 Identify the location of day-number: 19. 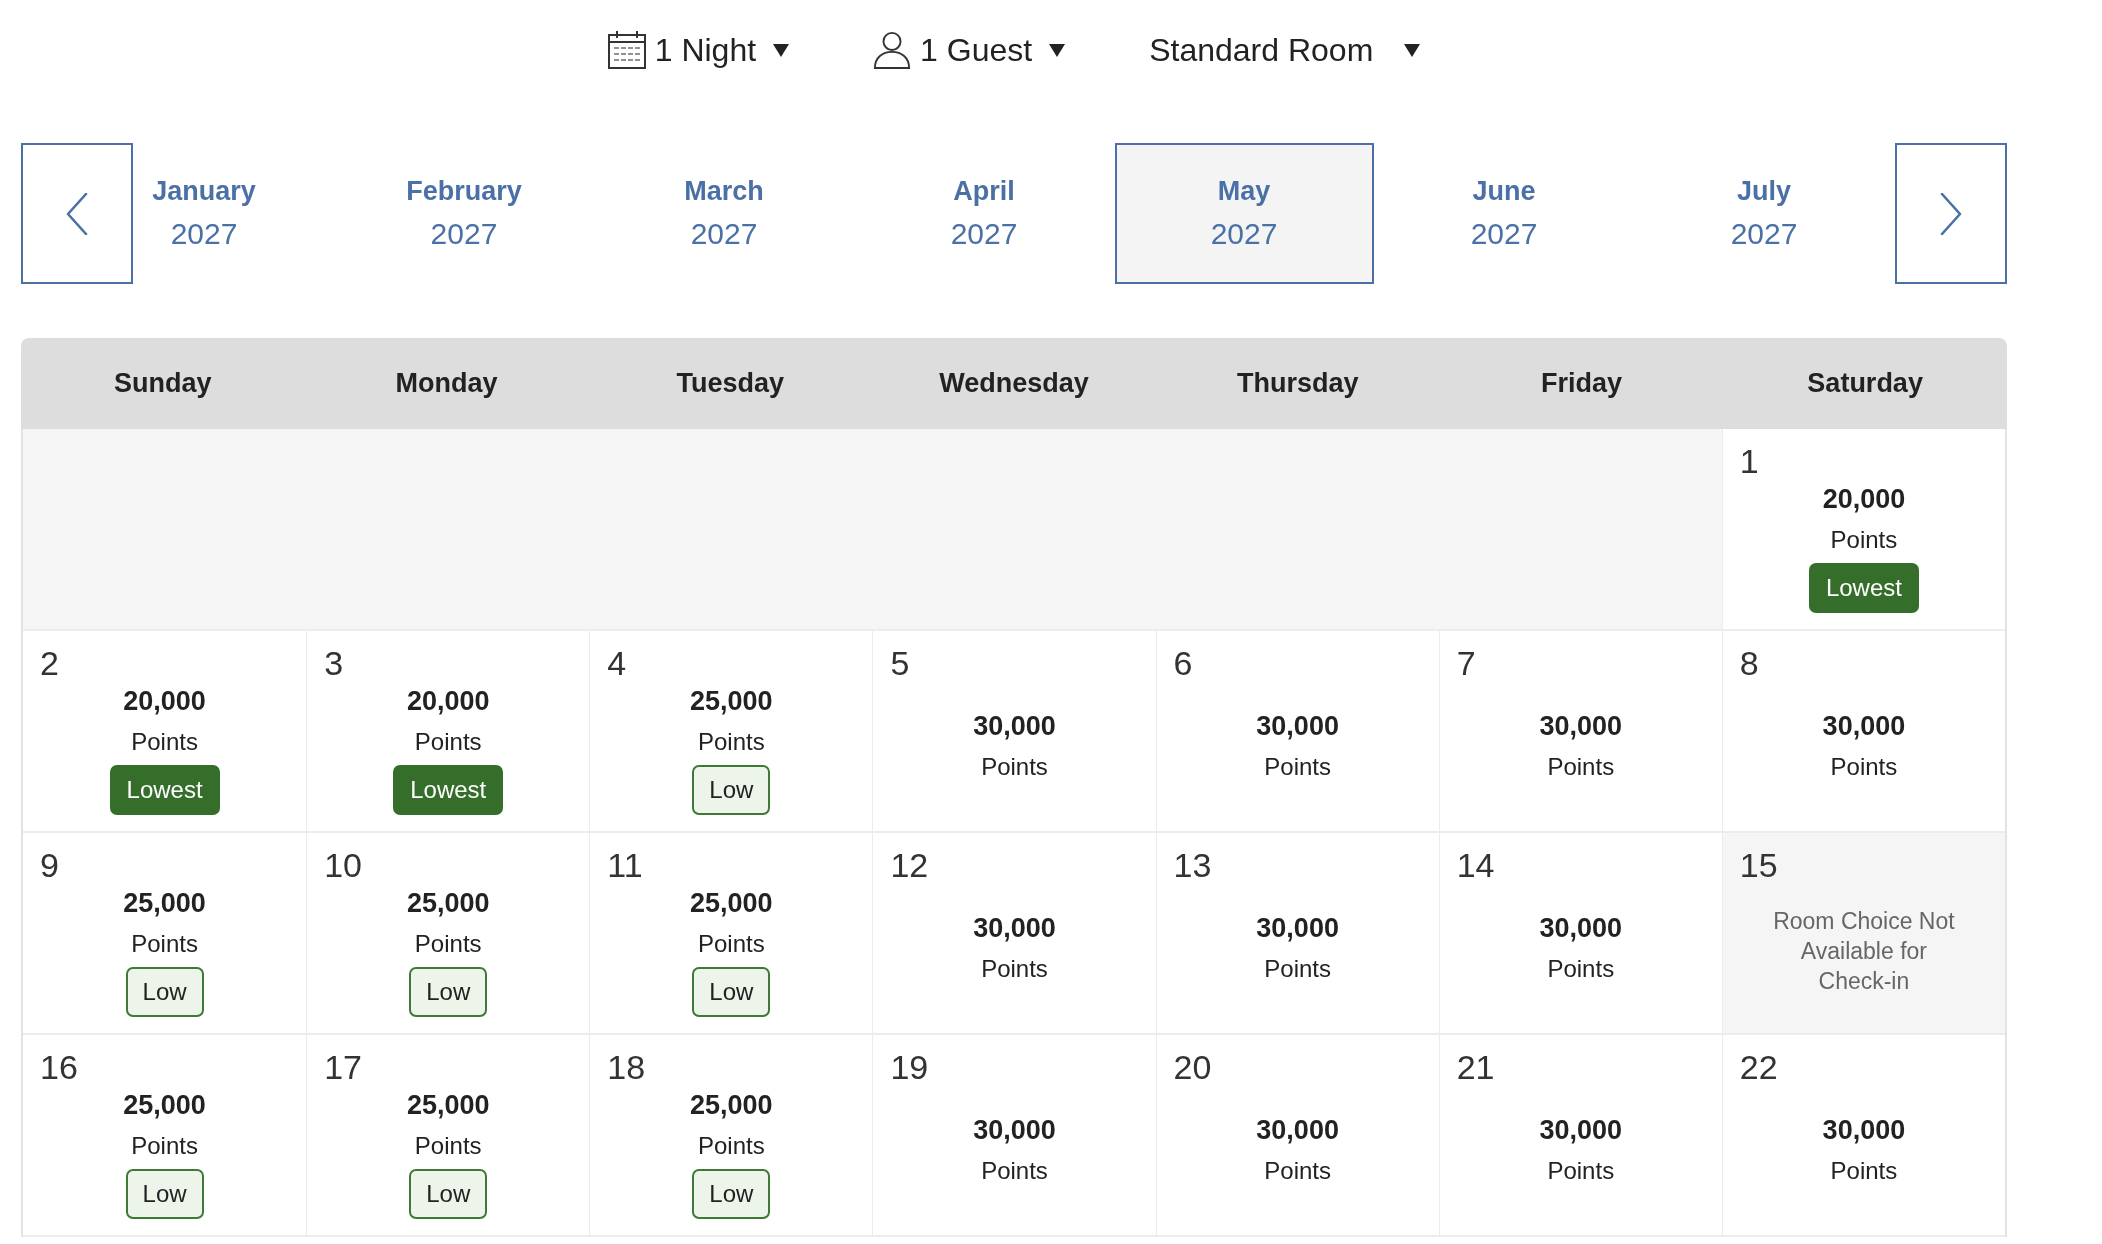
(909, 1067).